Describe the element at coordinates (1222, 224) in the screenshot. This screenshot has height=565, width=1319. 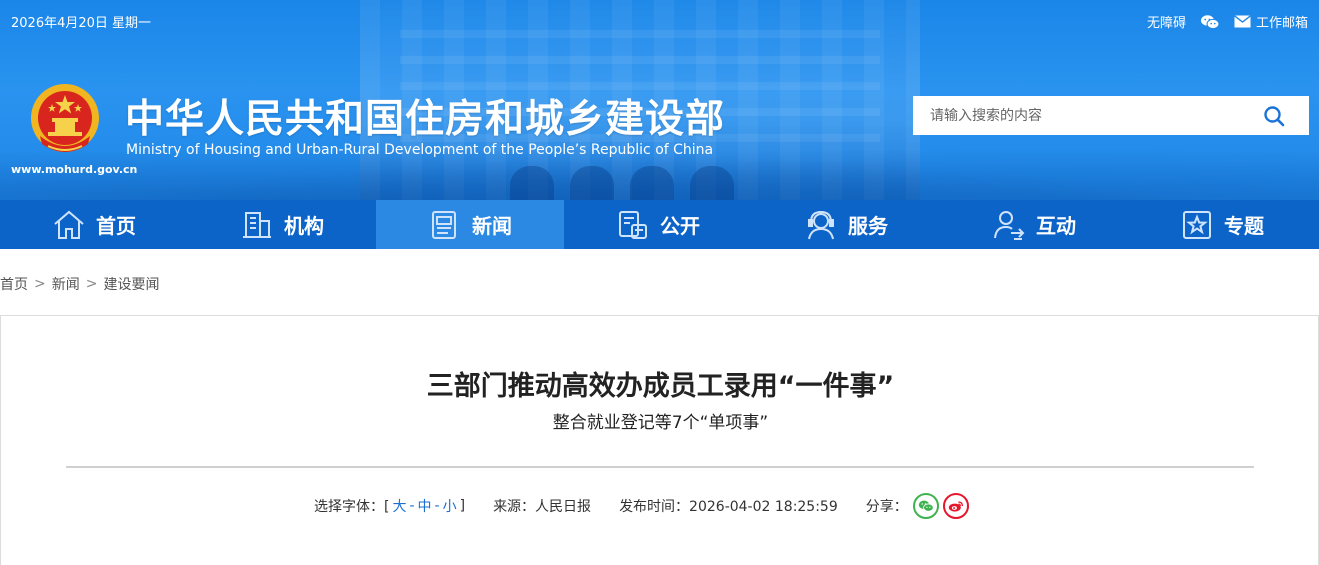
I see `nav-item-topics: 专题` at that location.